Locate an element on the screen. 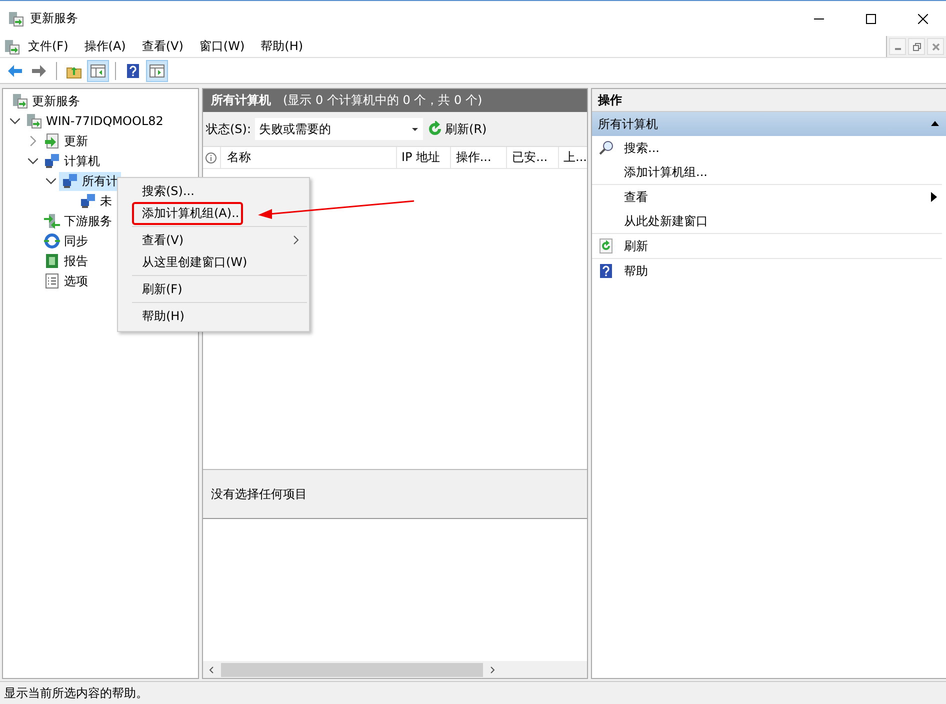 The image size is (946, 704). restore-icon is located at coordinates (917, 47).